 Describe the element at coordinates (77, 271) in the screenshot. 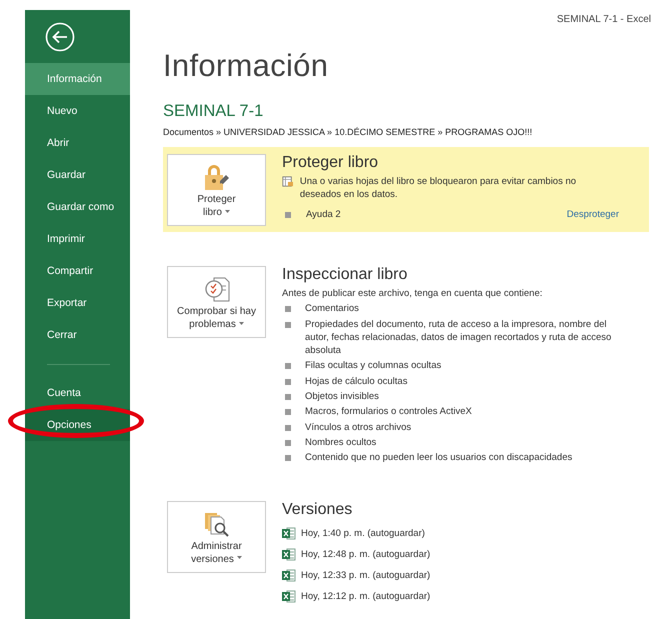

I see `sidebar-item: Compartir` at that location.